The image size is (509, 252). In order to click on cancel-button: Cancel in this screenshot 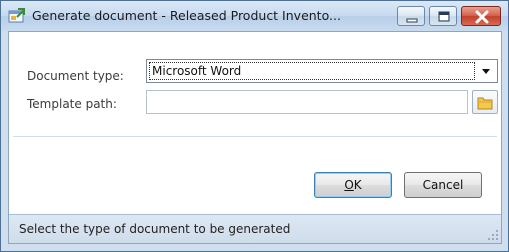, I will do `click(443, 185)`.